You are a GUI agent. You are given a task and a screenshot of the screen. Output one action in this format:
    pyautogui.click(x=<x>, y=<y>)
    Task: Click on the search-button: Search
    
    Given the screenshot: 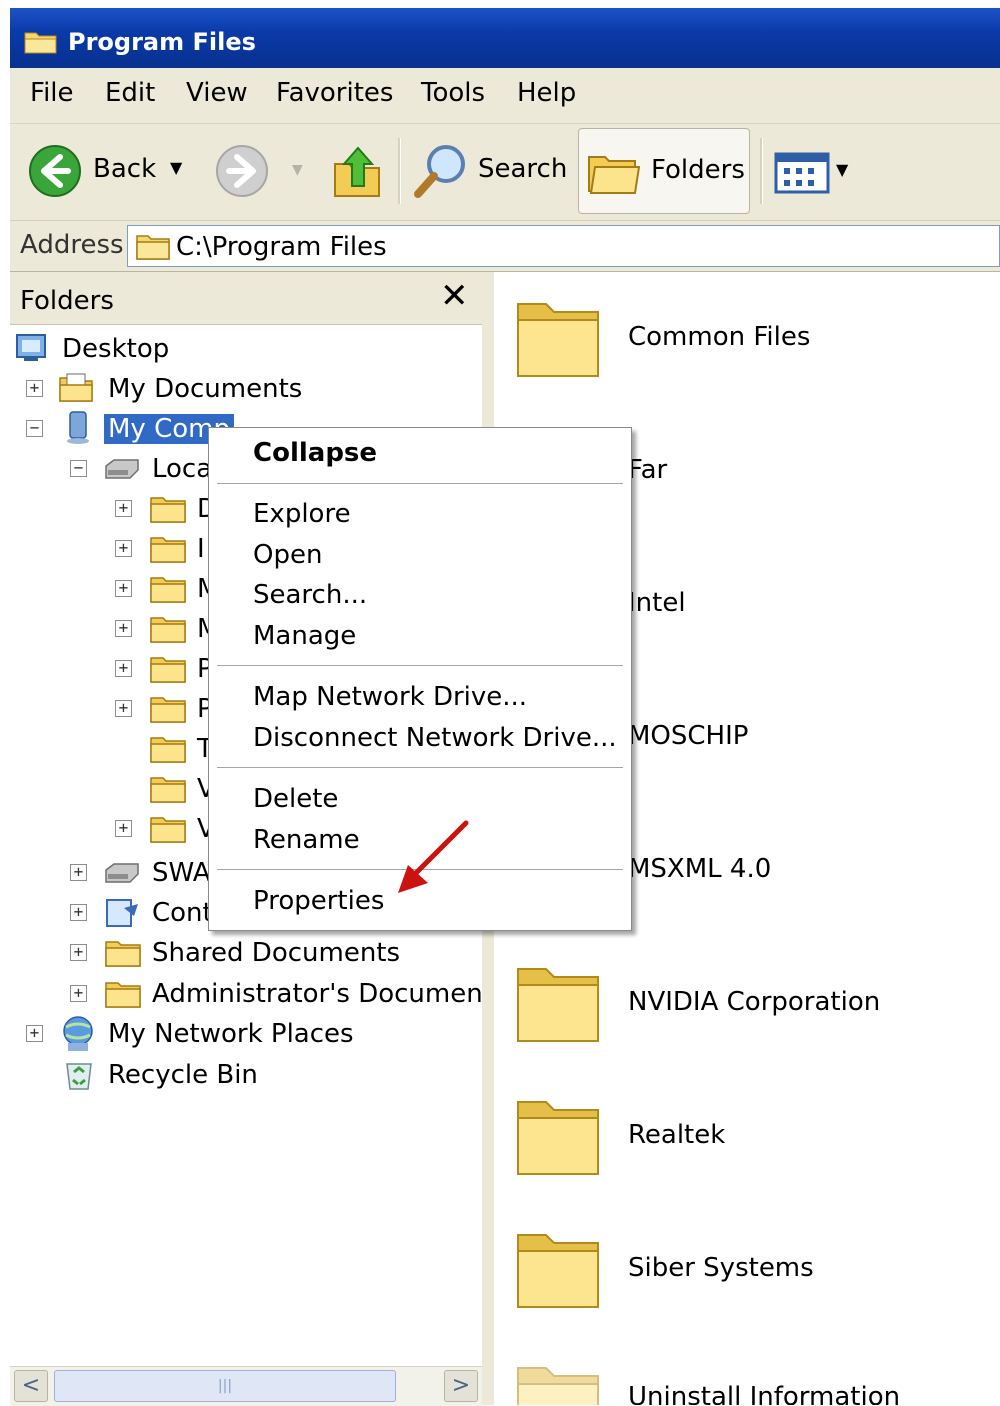 What is the action you would take?
    pyautogui.click(x=490, y=171)
    